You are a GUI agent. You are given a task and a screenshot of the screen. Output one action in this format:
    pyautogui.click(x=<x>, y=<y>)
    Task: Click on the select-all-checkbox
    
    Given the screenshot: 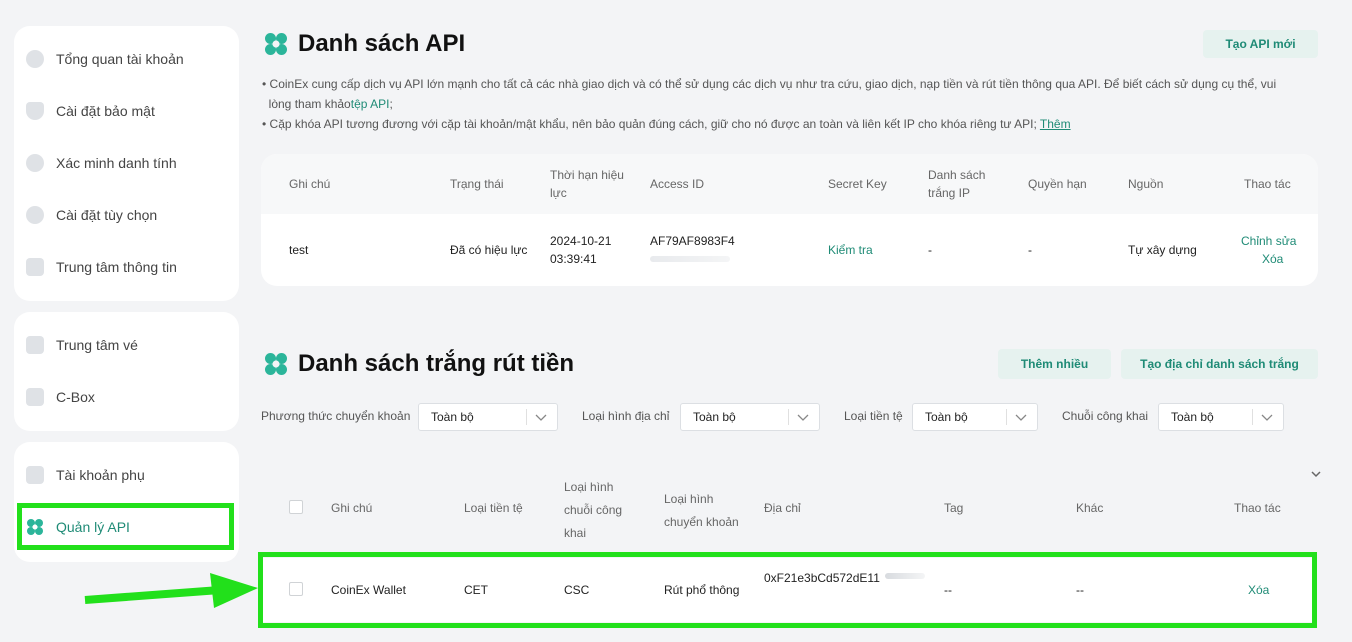 What is the action you would take?
    pyautogui.click(x=296, y=507)
    